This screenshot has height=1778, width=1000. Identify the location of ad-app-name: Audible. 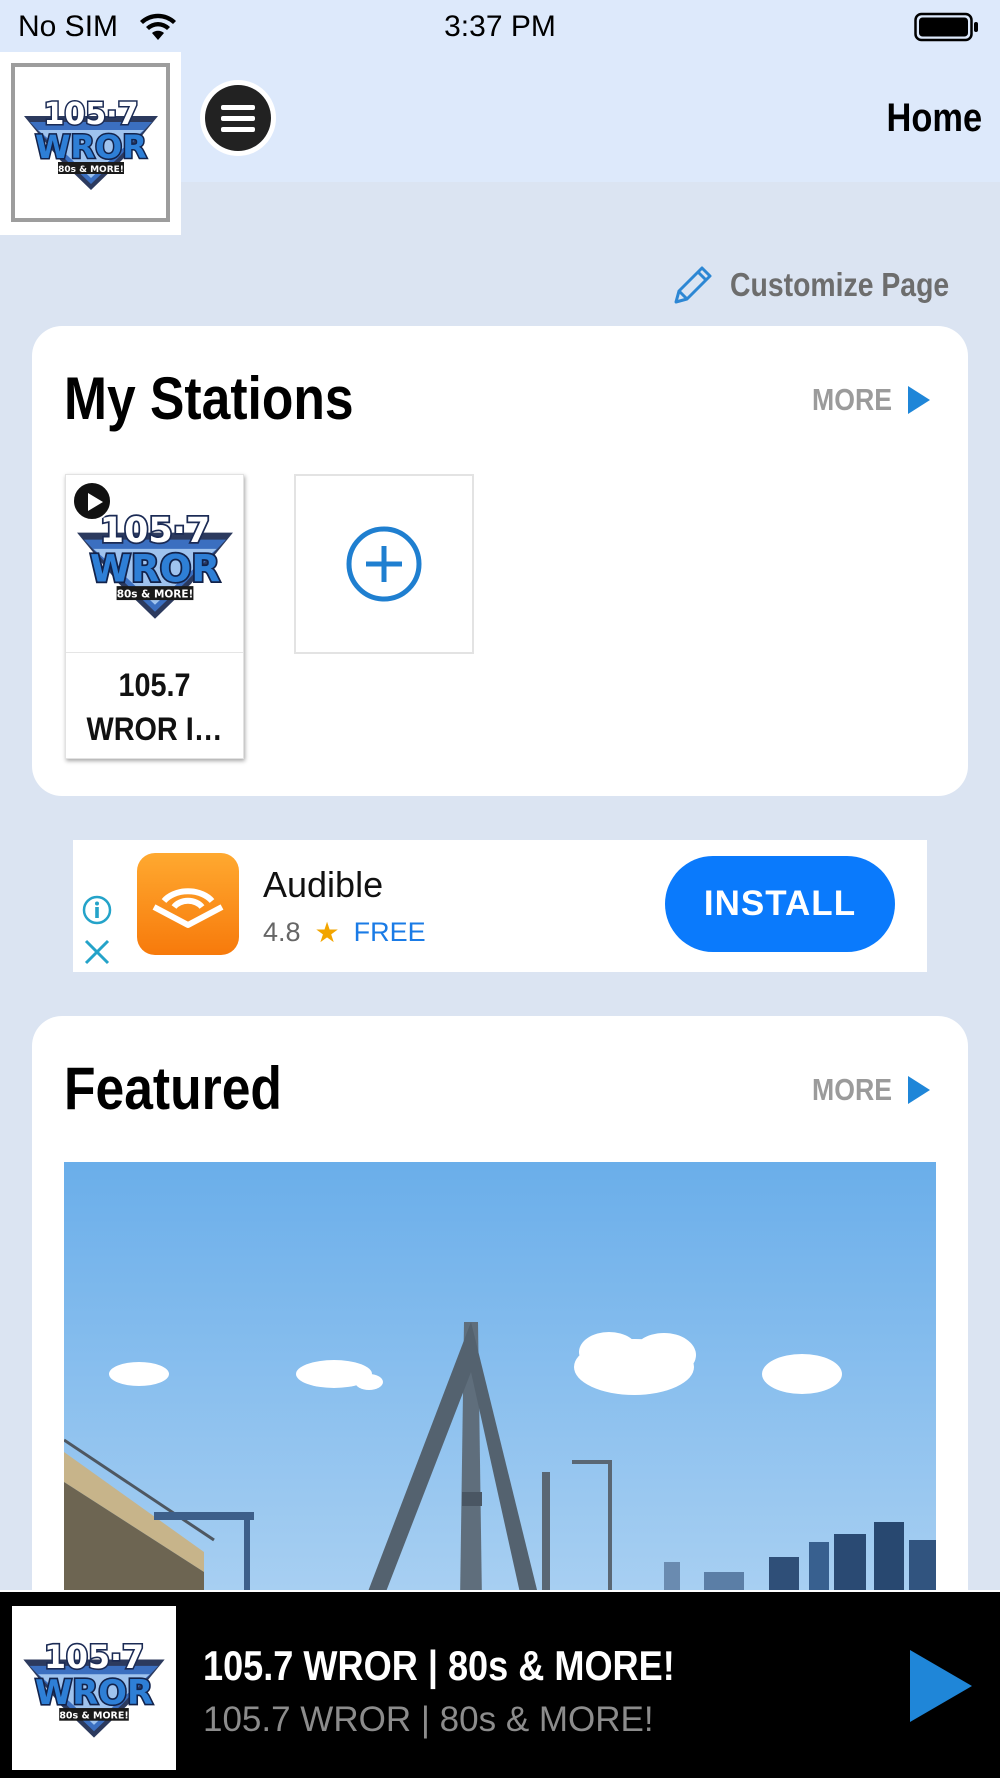
(323, 884).